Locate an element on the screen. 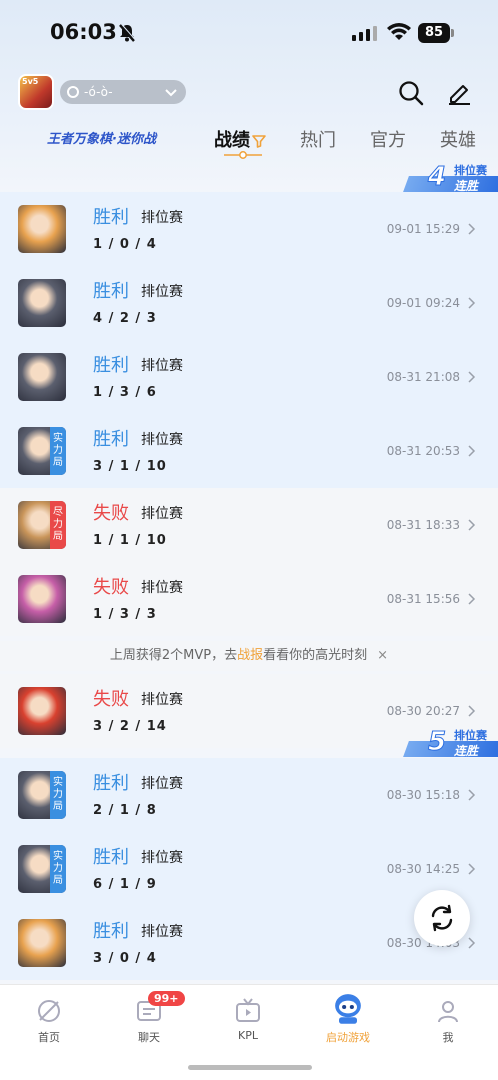  match-row: 实力局 胜利 排位赛 3 / 1 / 10 08-31 20:53 is located at coordinates (249, 451).